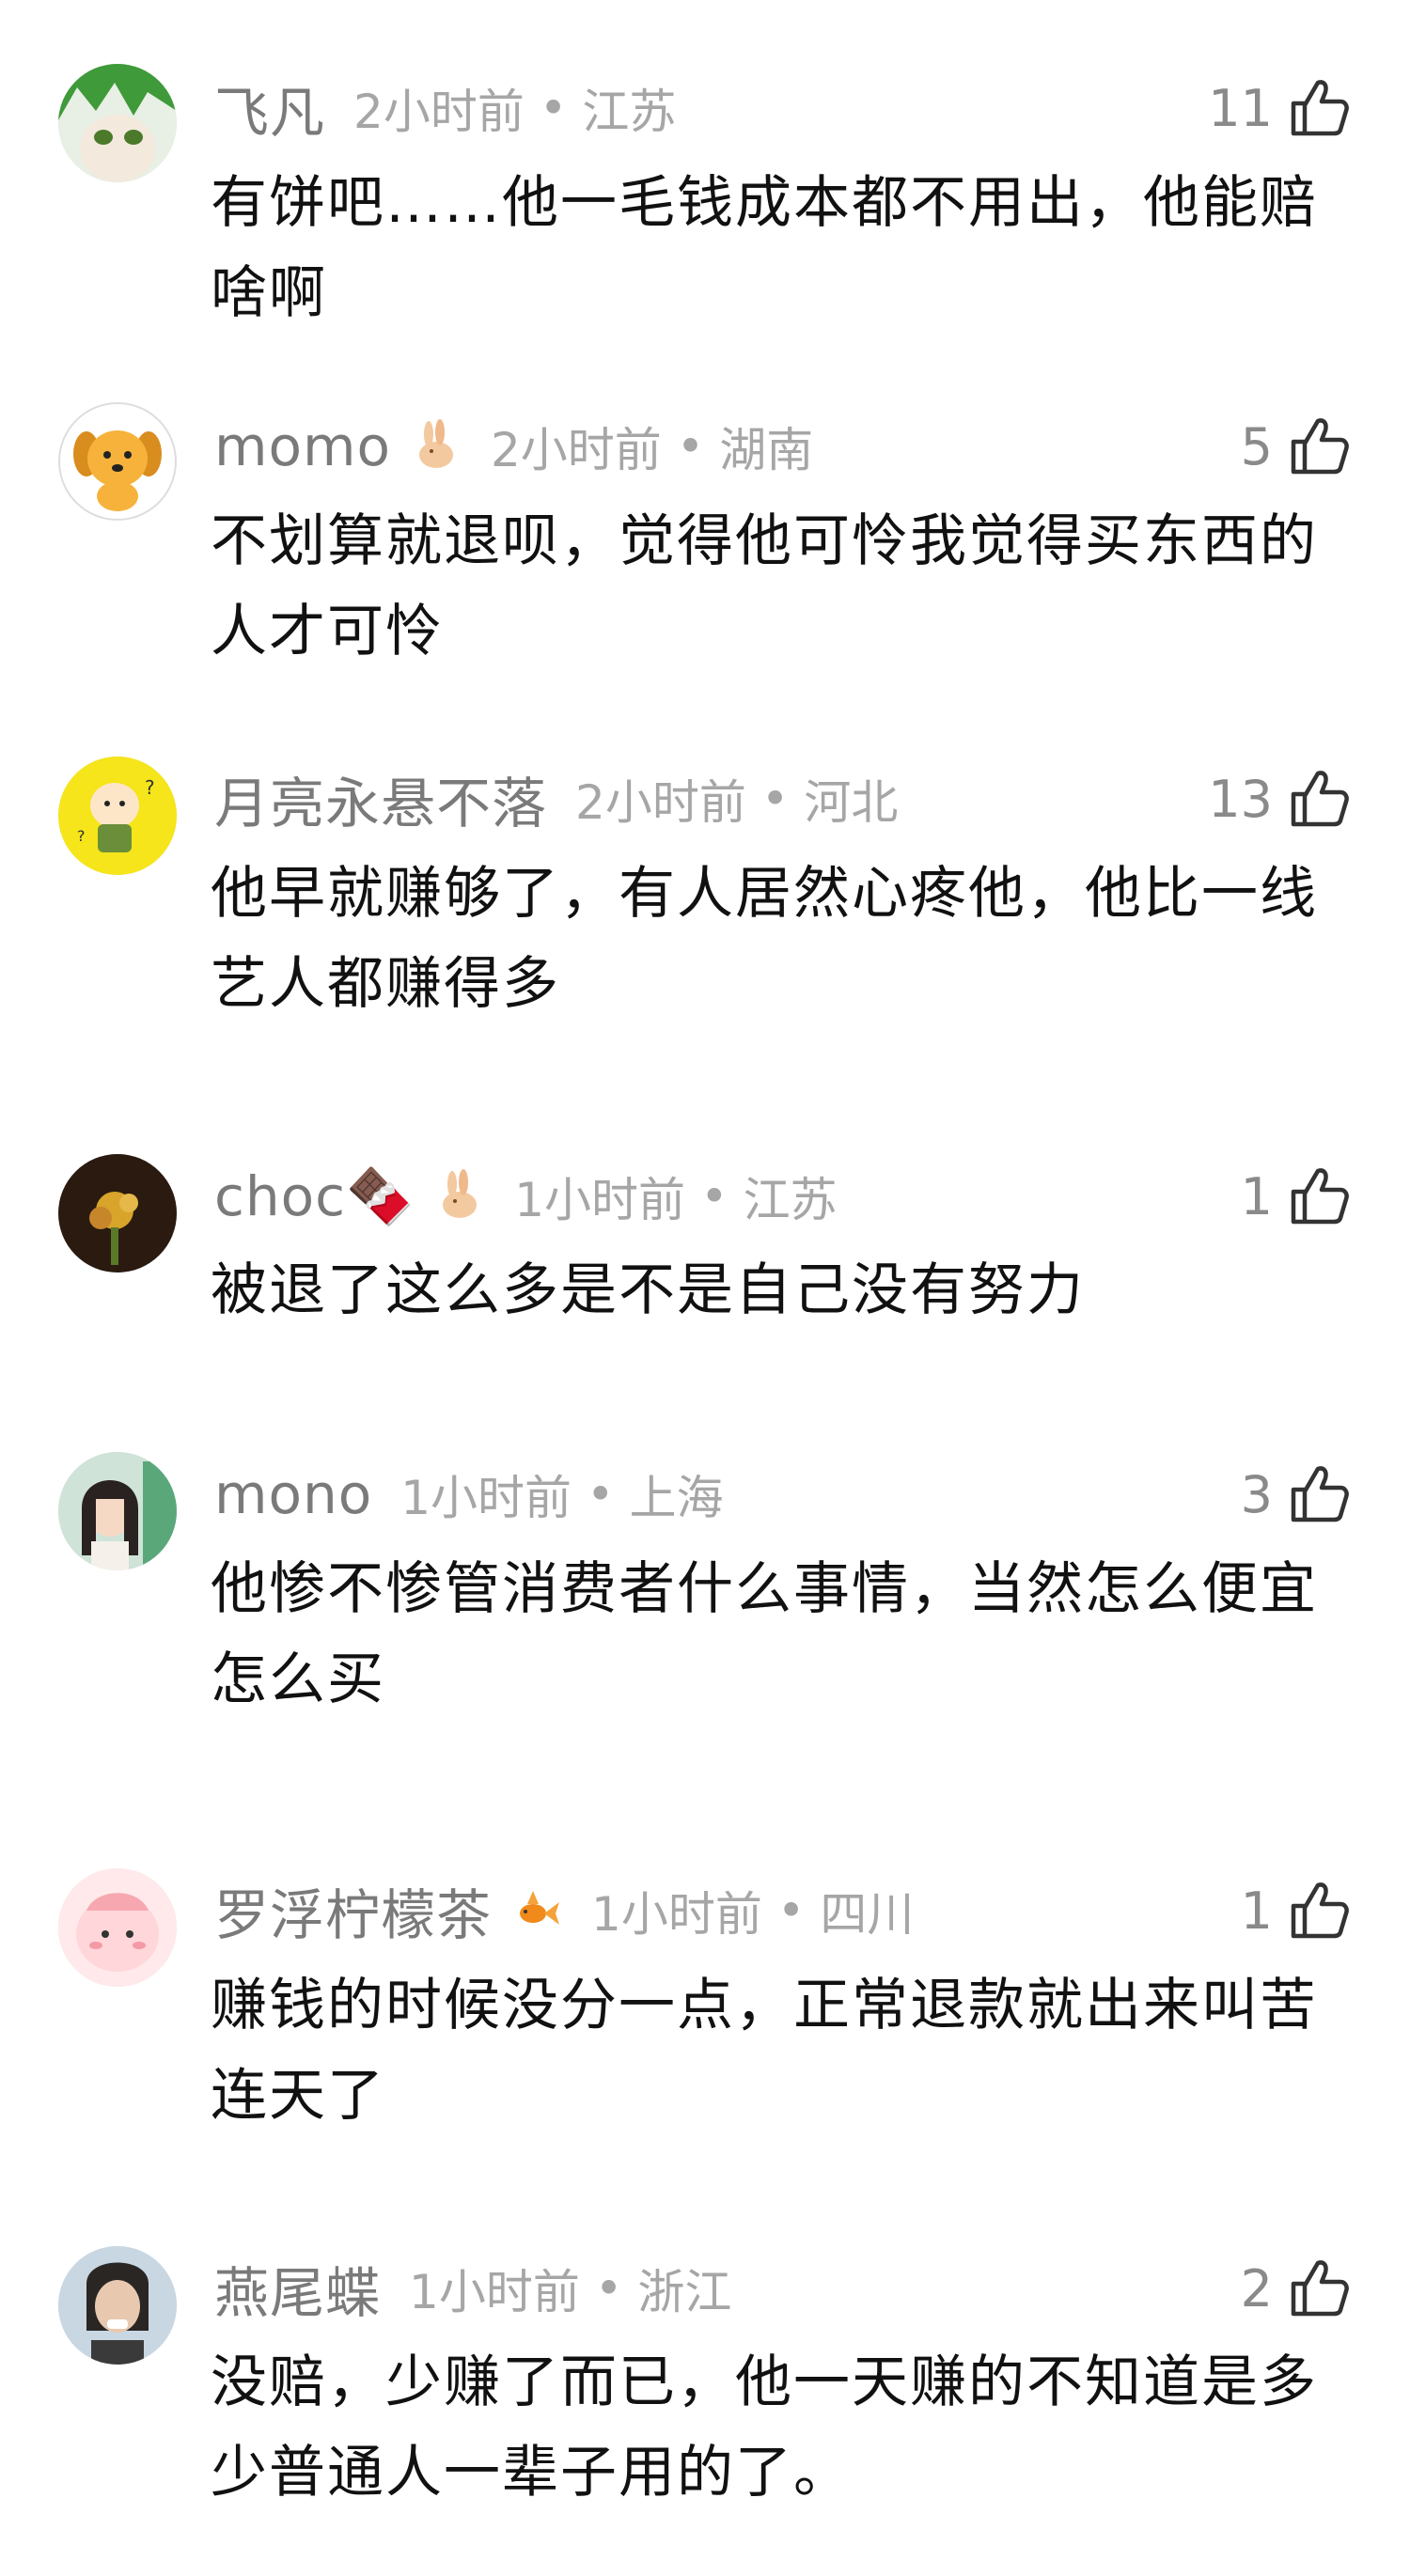 The width and height of the screenshot is (1410, 2576). I want to click on like-count: 11, so click(1240, 108).